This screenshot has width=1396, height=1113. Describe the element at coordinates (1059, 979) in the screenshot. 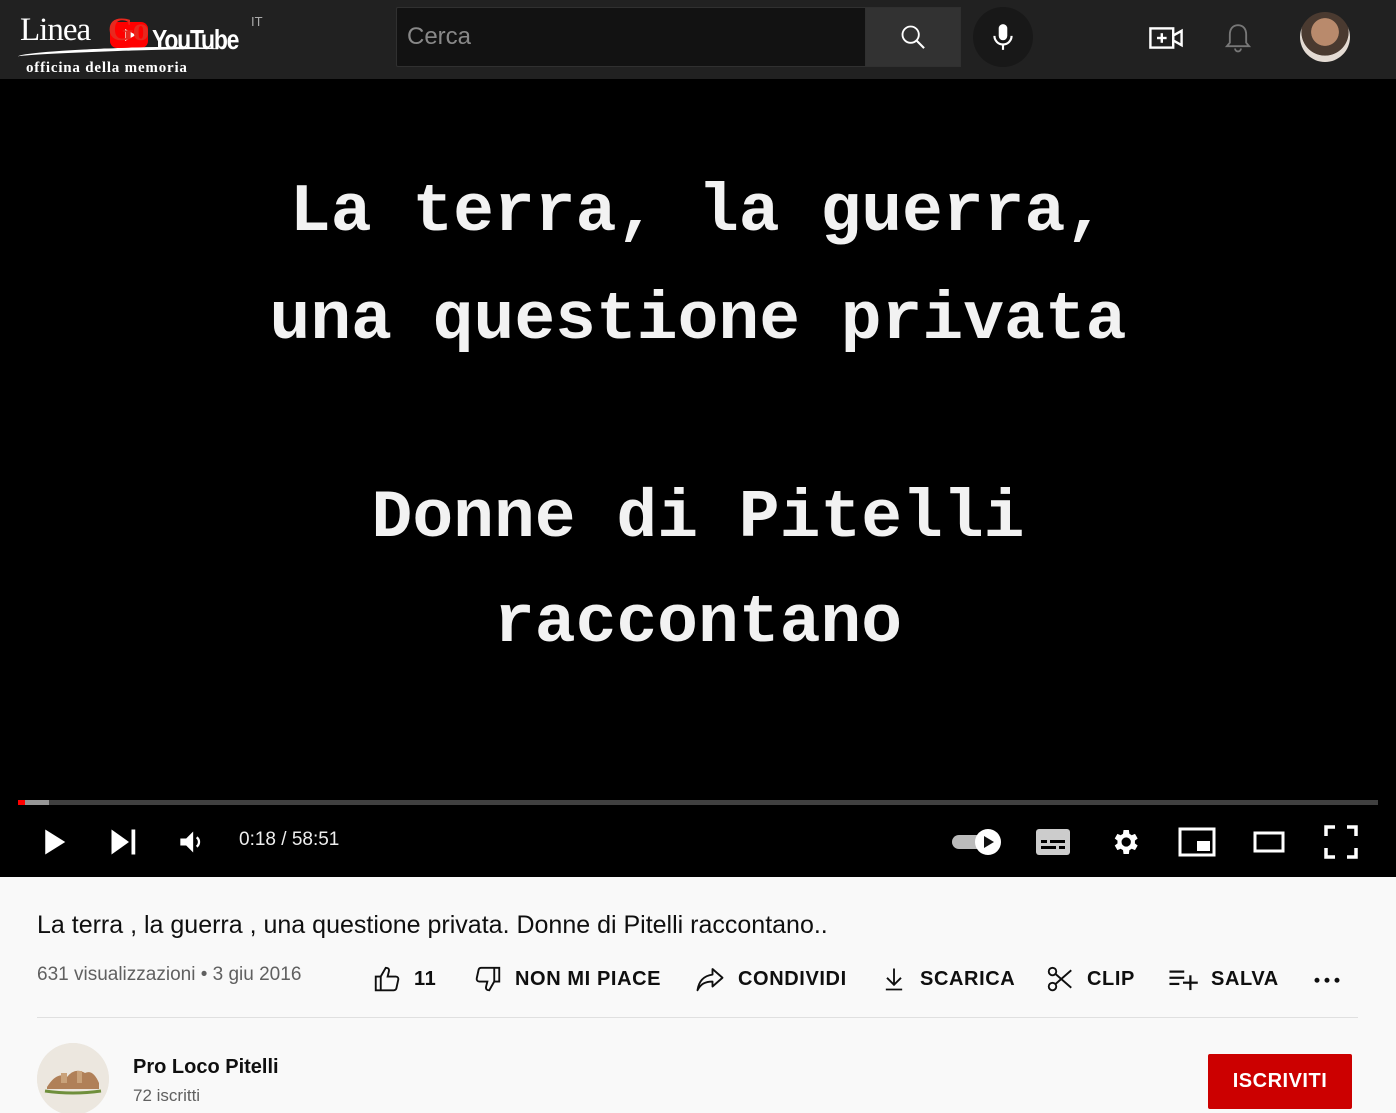

I see `scissors-icon` at that location.